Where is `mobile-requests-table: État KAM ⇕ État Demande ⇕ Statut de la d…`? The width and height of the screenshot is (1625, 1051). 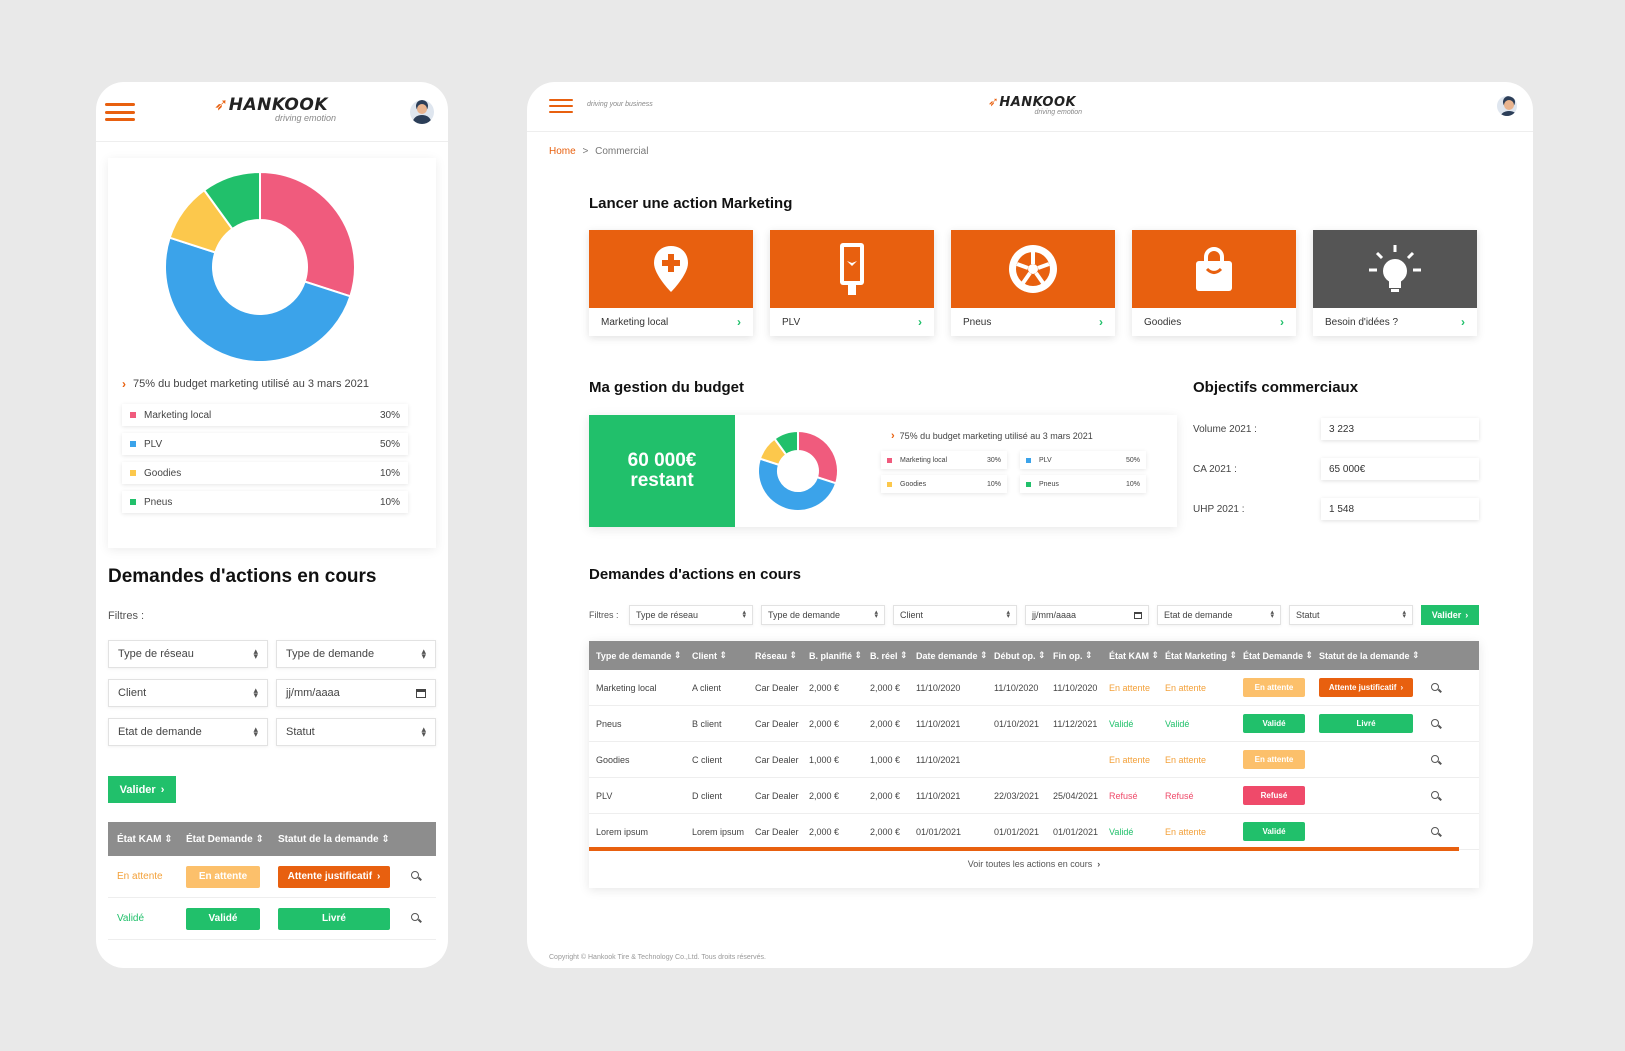 mobile-requests-table: État KAM ⇕ État Demande ⇕ Statut de la d… is located at coordinates (272, 881).